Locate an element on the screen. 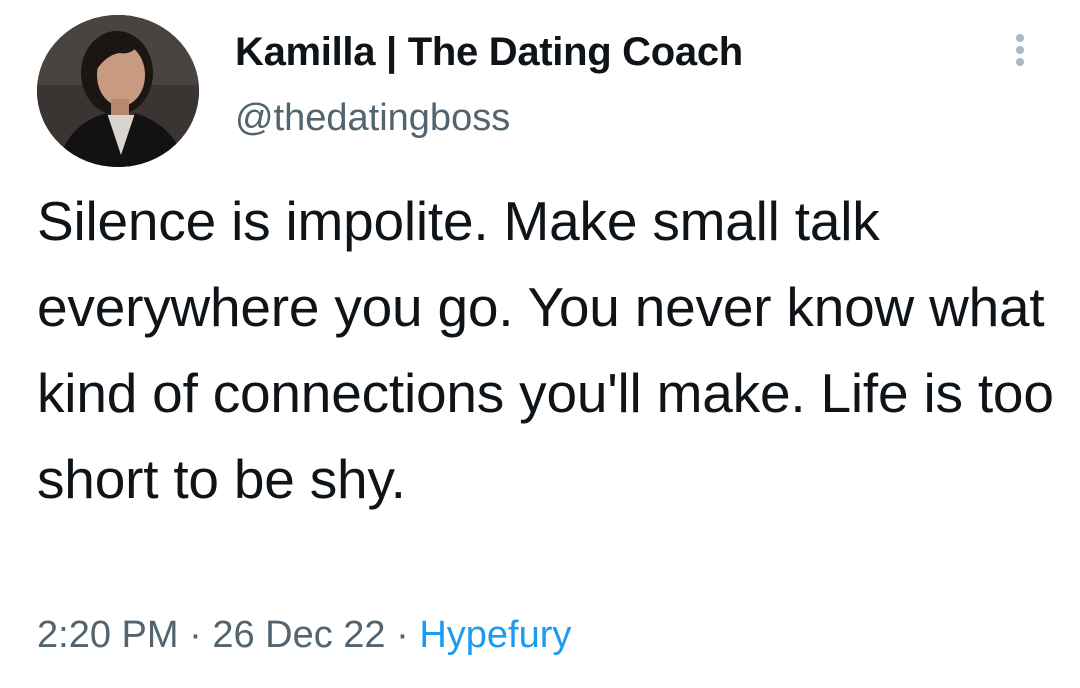 Image resolution: width=1080 pixels, height=688 pixels. author-handle: @thedatingboss is located at coordinates (372, 118).